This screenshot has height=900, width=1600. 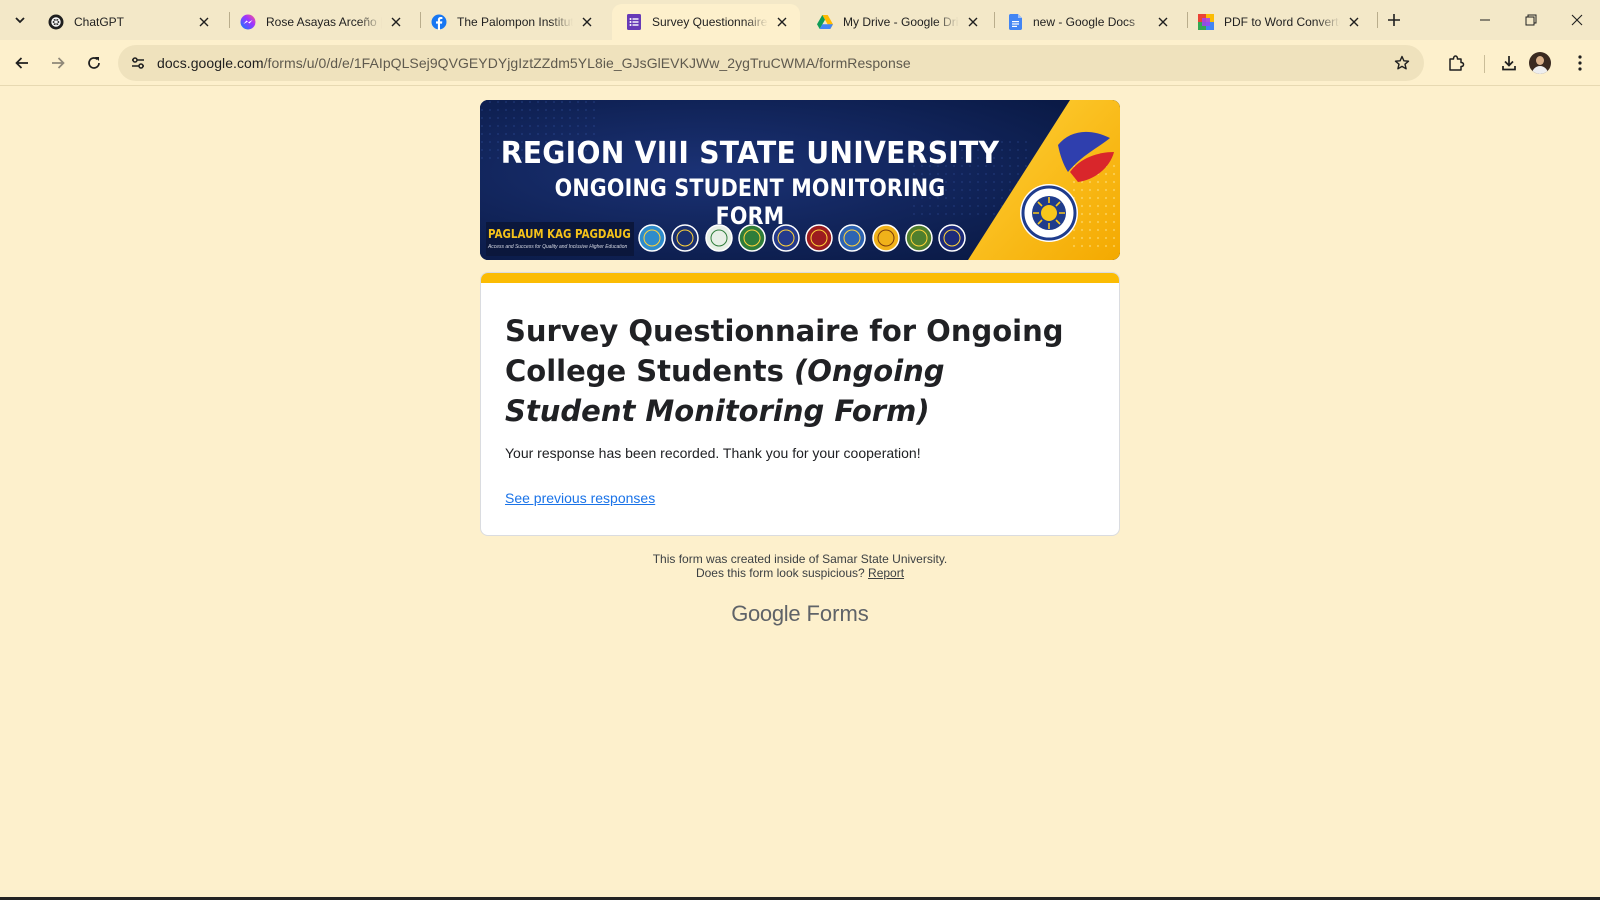 What do you see at coordinates (580, 498) in the screenshot?
I see `see-previous-responses-link: See previous responses` at bounding box center [580, 498].